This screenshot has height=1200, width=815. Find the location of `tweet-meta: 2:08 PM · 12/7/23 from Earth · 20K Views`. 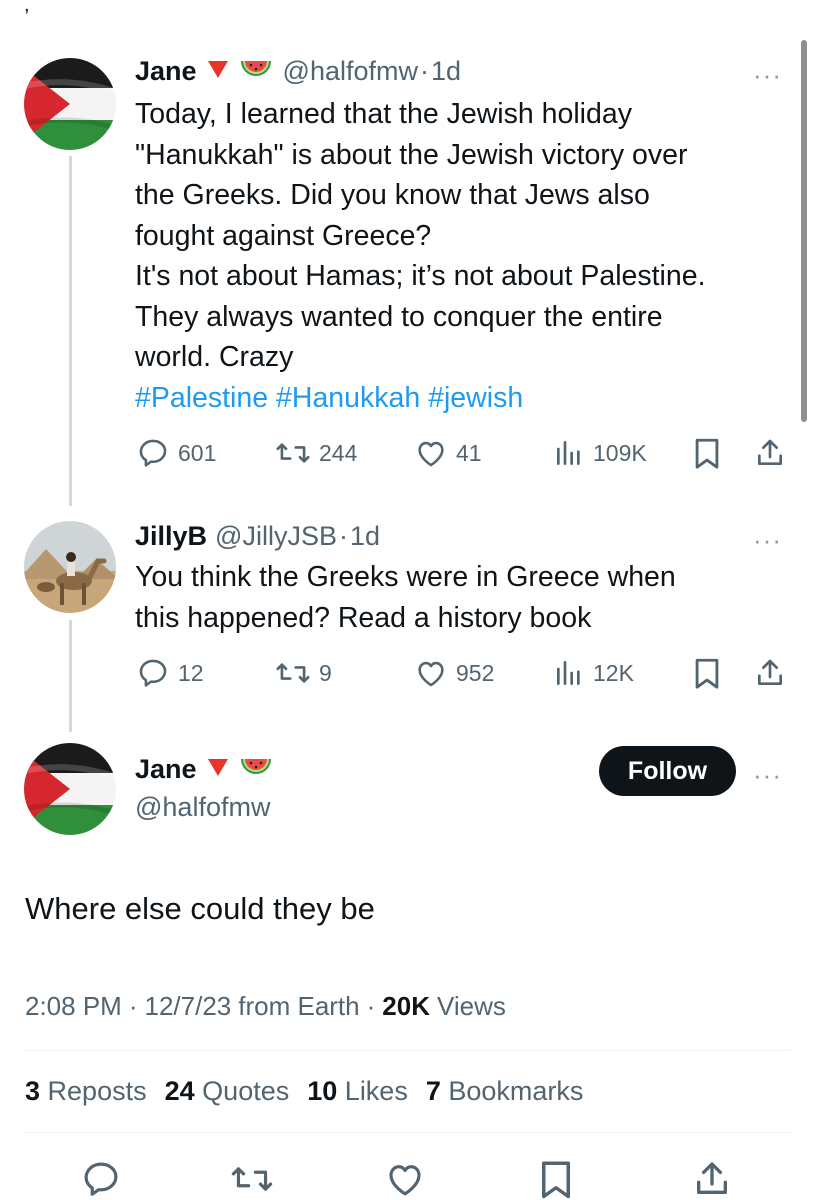

tweet-meta: 2:08 PM · 12/7/23 from Earth · 20K Views is located at coordinates (265, 1006).